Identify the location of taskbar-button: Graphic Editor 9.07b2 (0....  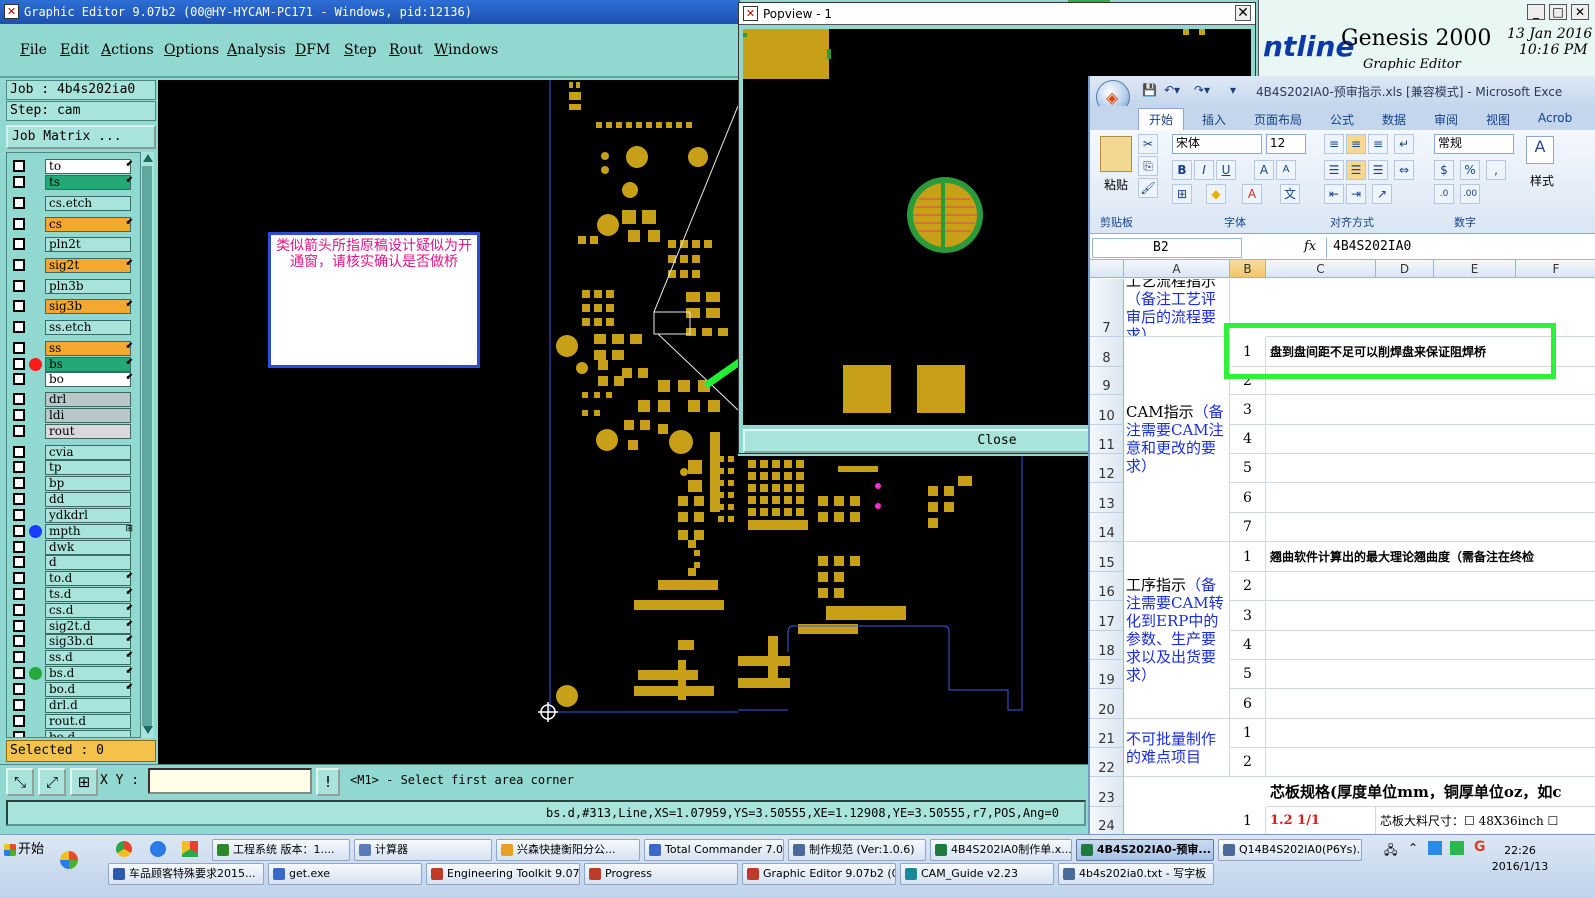
(819, 874).